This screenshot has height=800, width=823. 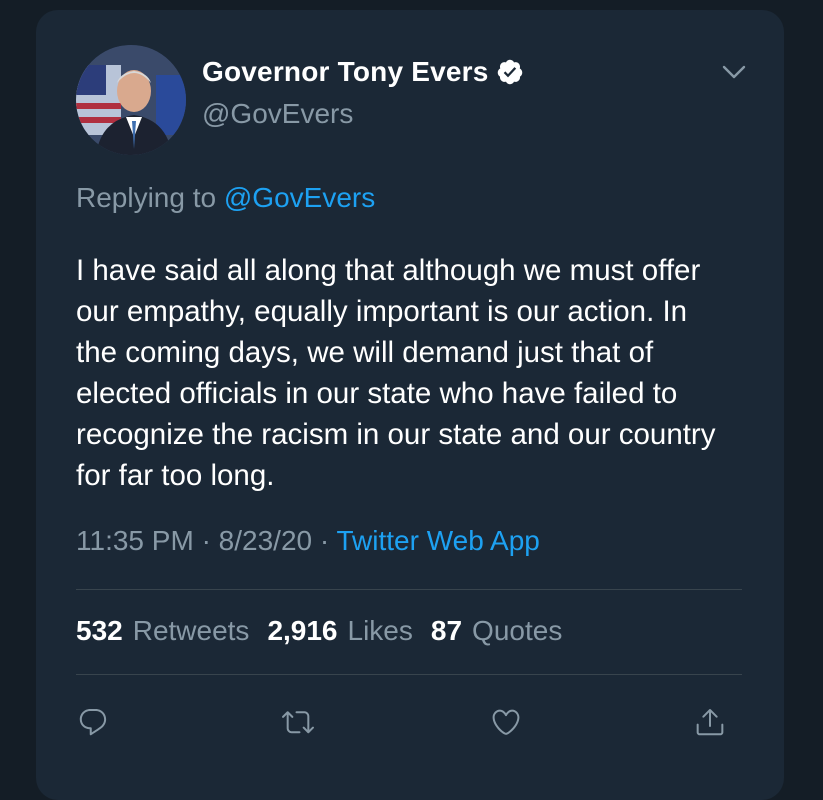 What do you see at coordinates (277, 114) in the screenshot?
I see `author-handle: @GovEvers` at bounding box center [277, 114].